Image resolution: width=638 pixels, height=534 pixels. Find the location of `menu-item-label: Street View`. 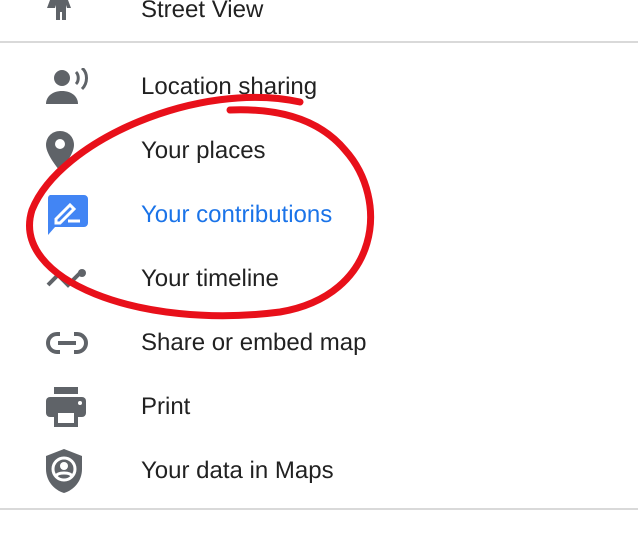

menu-item-label: Street View is located at coordinates (202, 12).